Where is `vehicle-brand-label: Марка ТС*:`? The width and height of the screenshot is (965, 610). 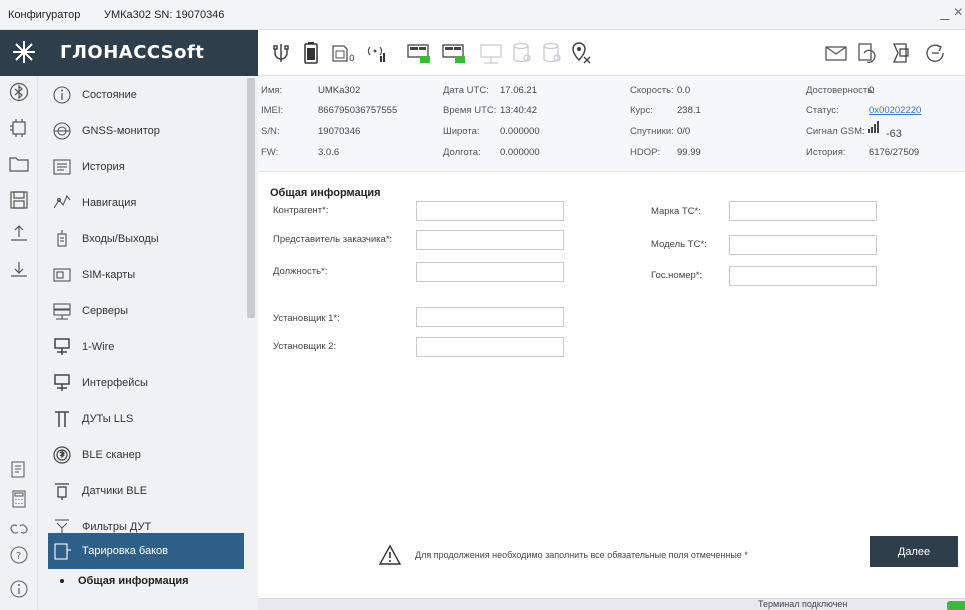
vehicle-brand-label: Марка ТС*: is located at coordinates (676, 211).